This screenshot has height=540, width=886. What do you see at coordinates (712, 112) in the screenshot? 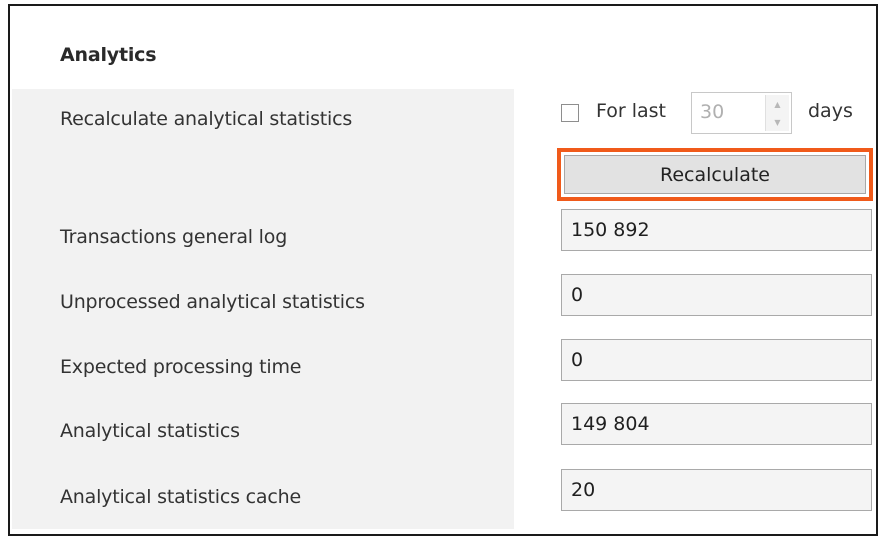
I see `days-value: 30` at bounding box center [712, 112].